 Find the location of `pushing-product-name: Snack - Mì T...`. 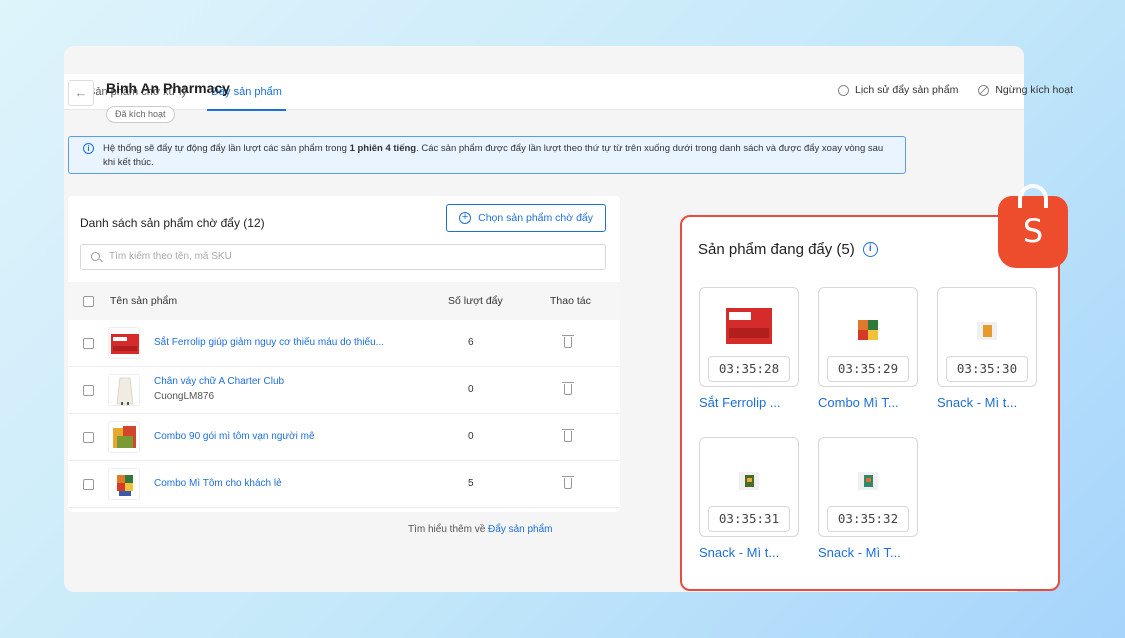

pushing-product-name: Snack - Mì T... is located at coordinates (859, 552).